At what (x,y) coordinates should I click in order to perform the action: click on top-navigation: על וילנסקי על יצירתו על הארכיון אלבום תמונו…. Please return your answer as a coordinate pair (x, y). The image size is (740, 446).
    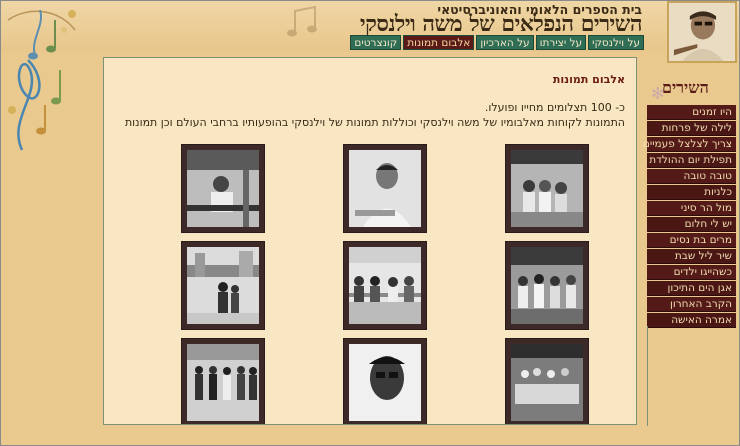
    Looking at the image, I should click on (497, 42).